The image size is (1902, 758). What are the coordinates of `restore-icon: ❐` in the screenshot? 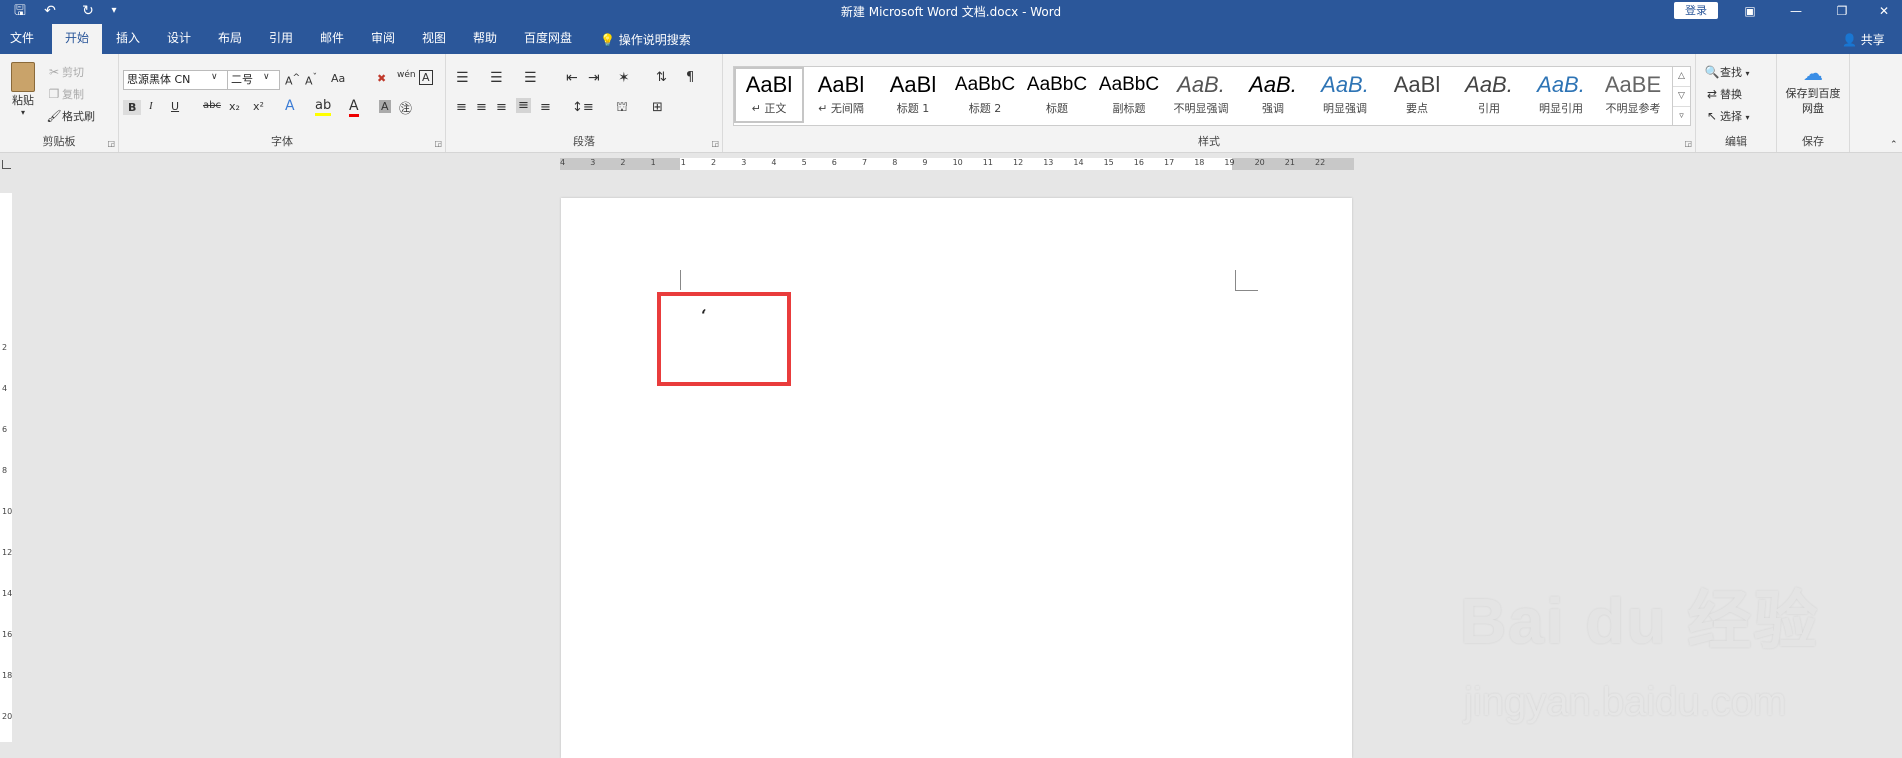 It's located at (1842, 11).